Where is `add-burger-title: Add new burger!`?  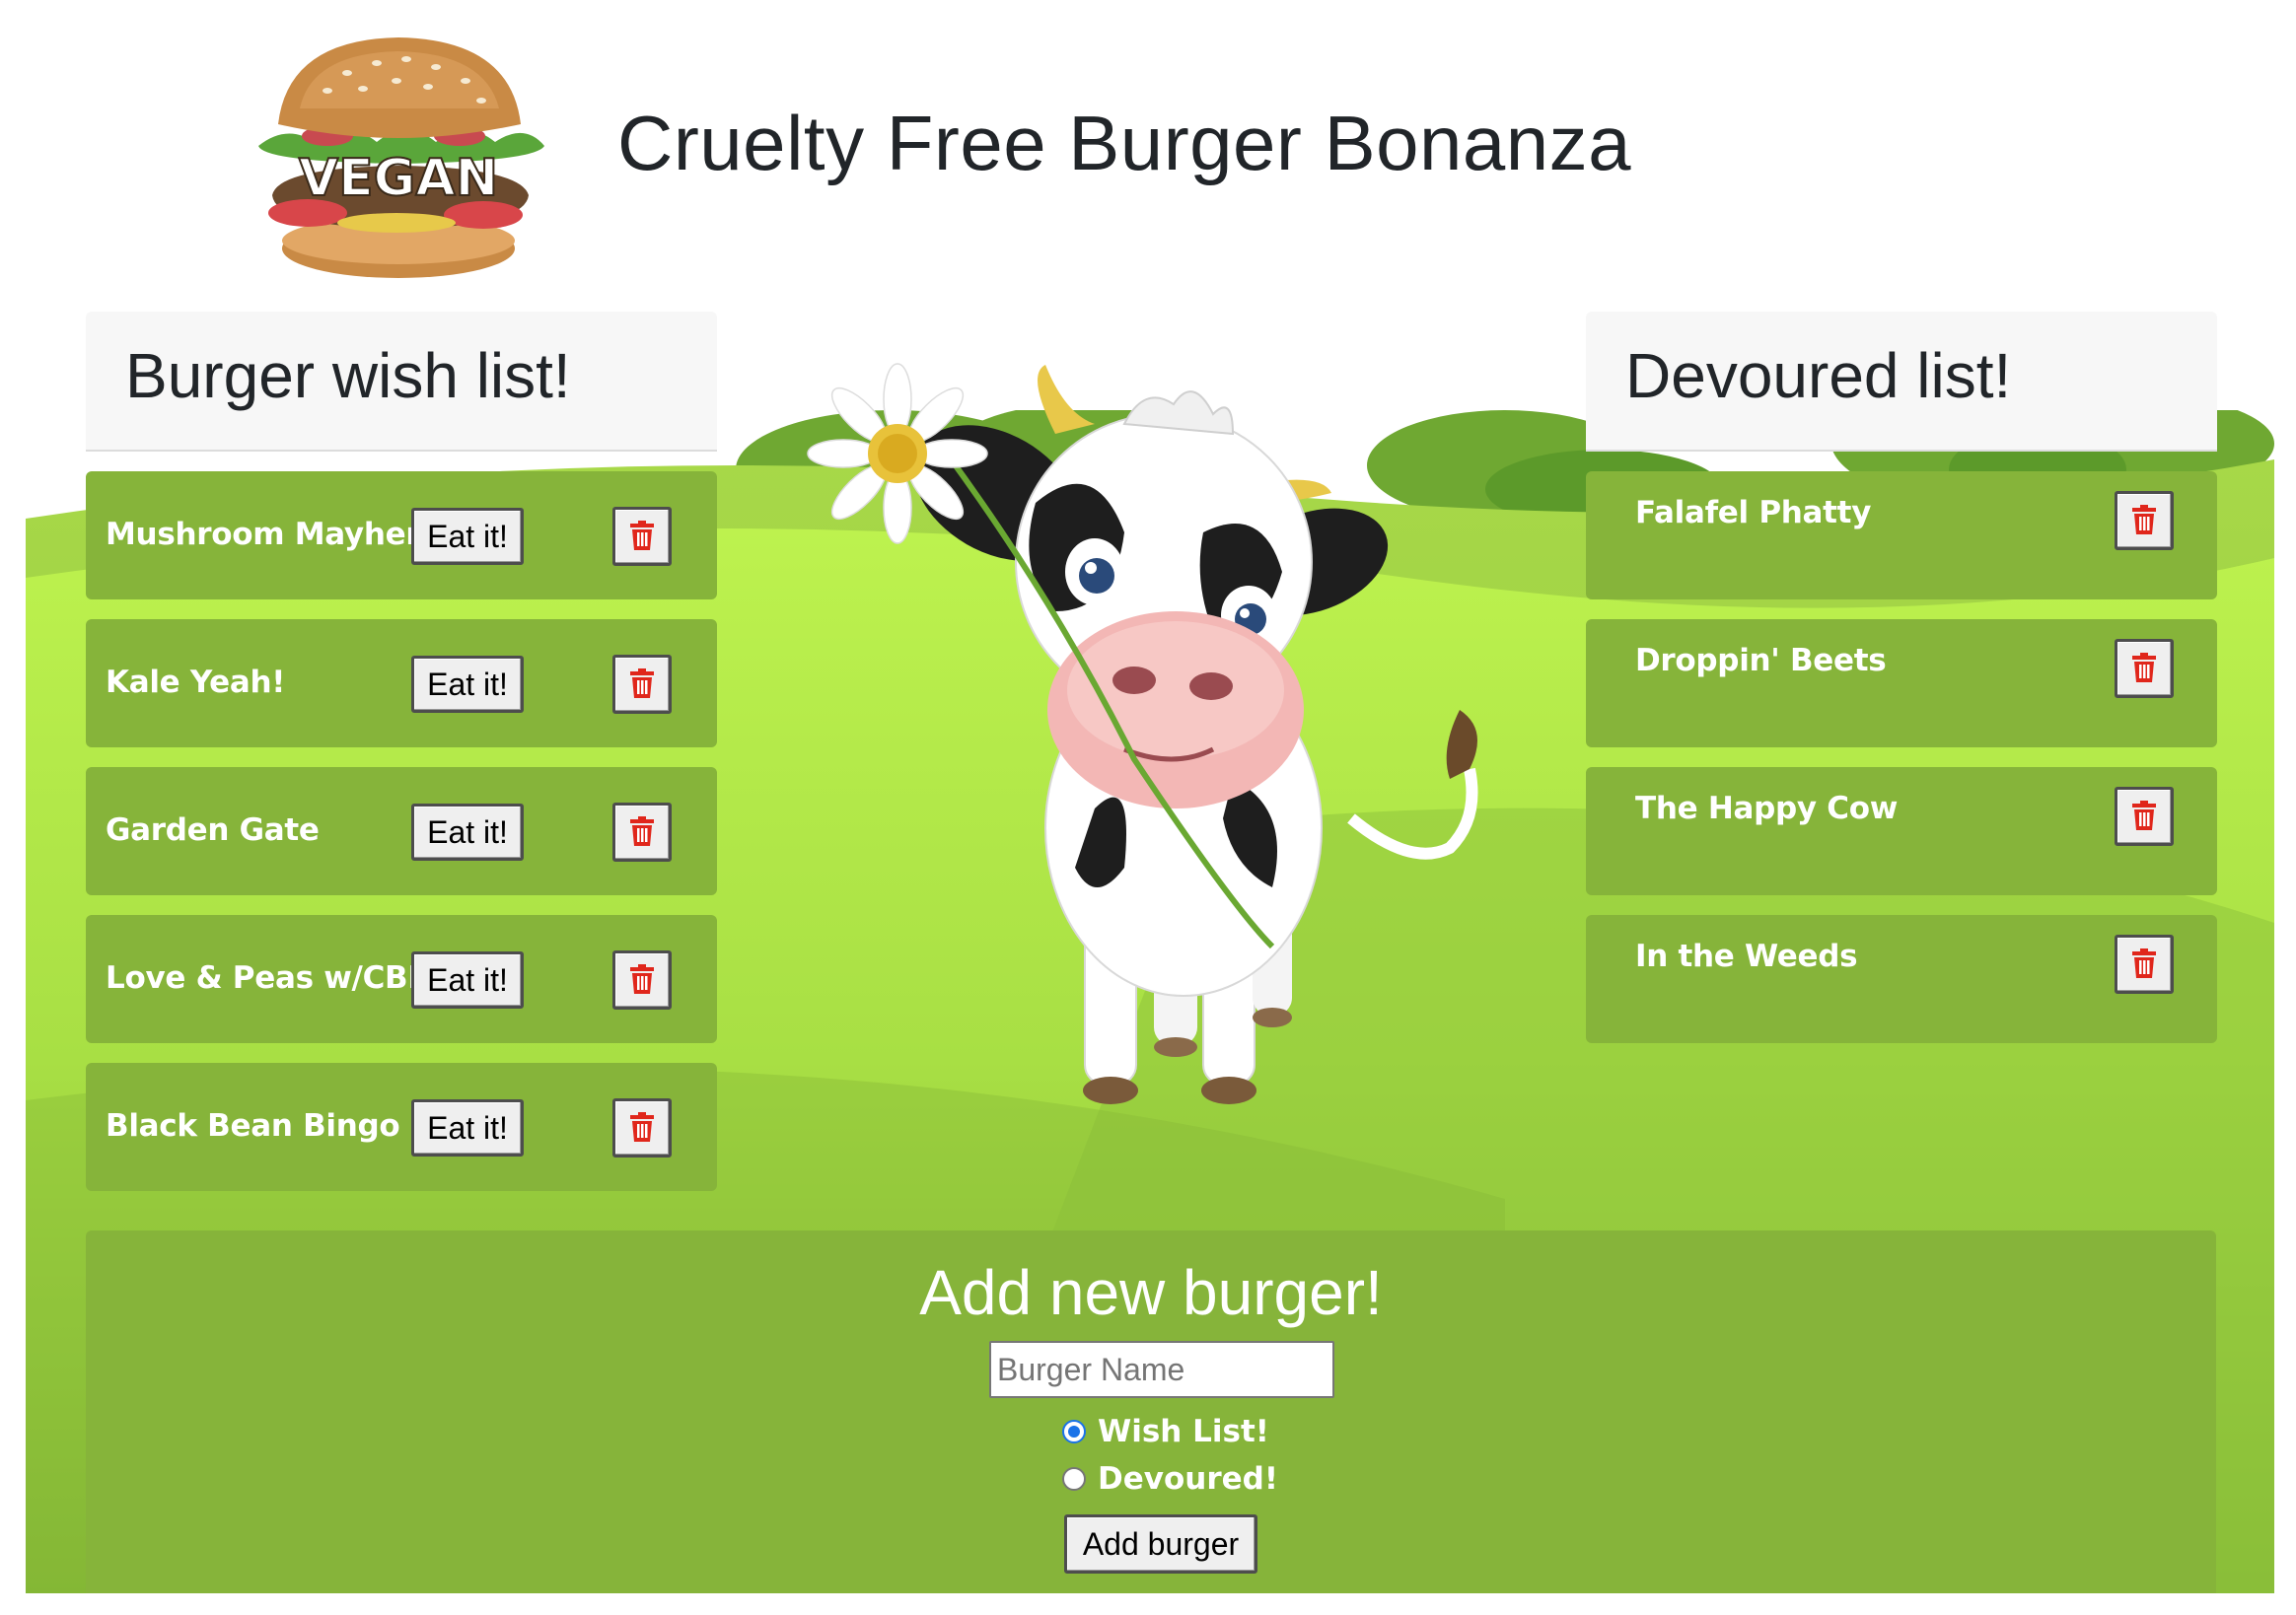
add-burger-title: Add new burger! is located at coordinates (1151, 1292).